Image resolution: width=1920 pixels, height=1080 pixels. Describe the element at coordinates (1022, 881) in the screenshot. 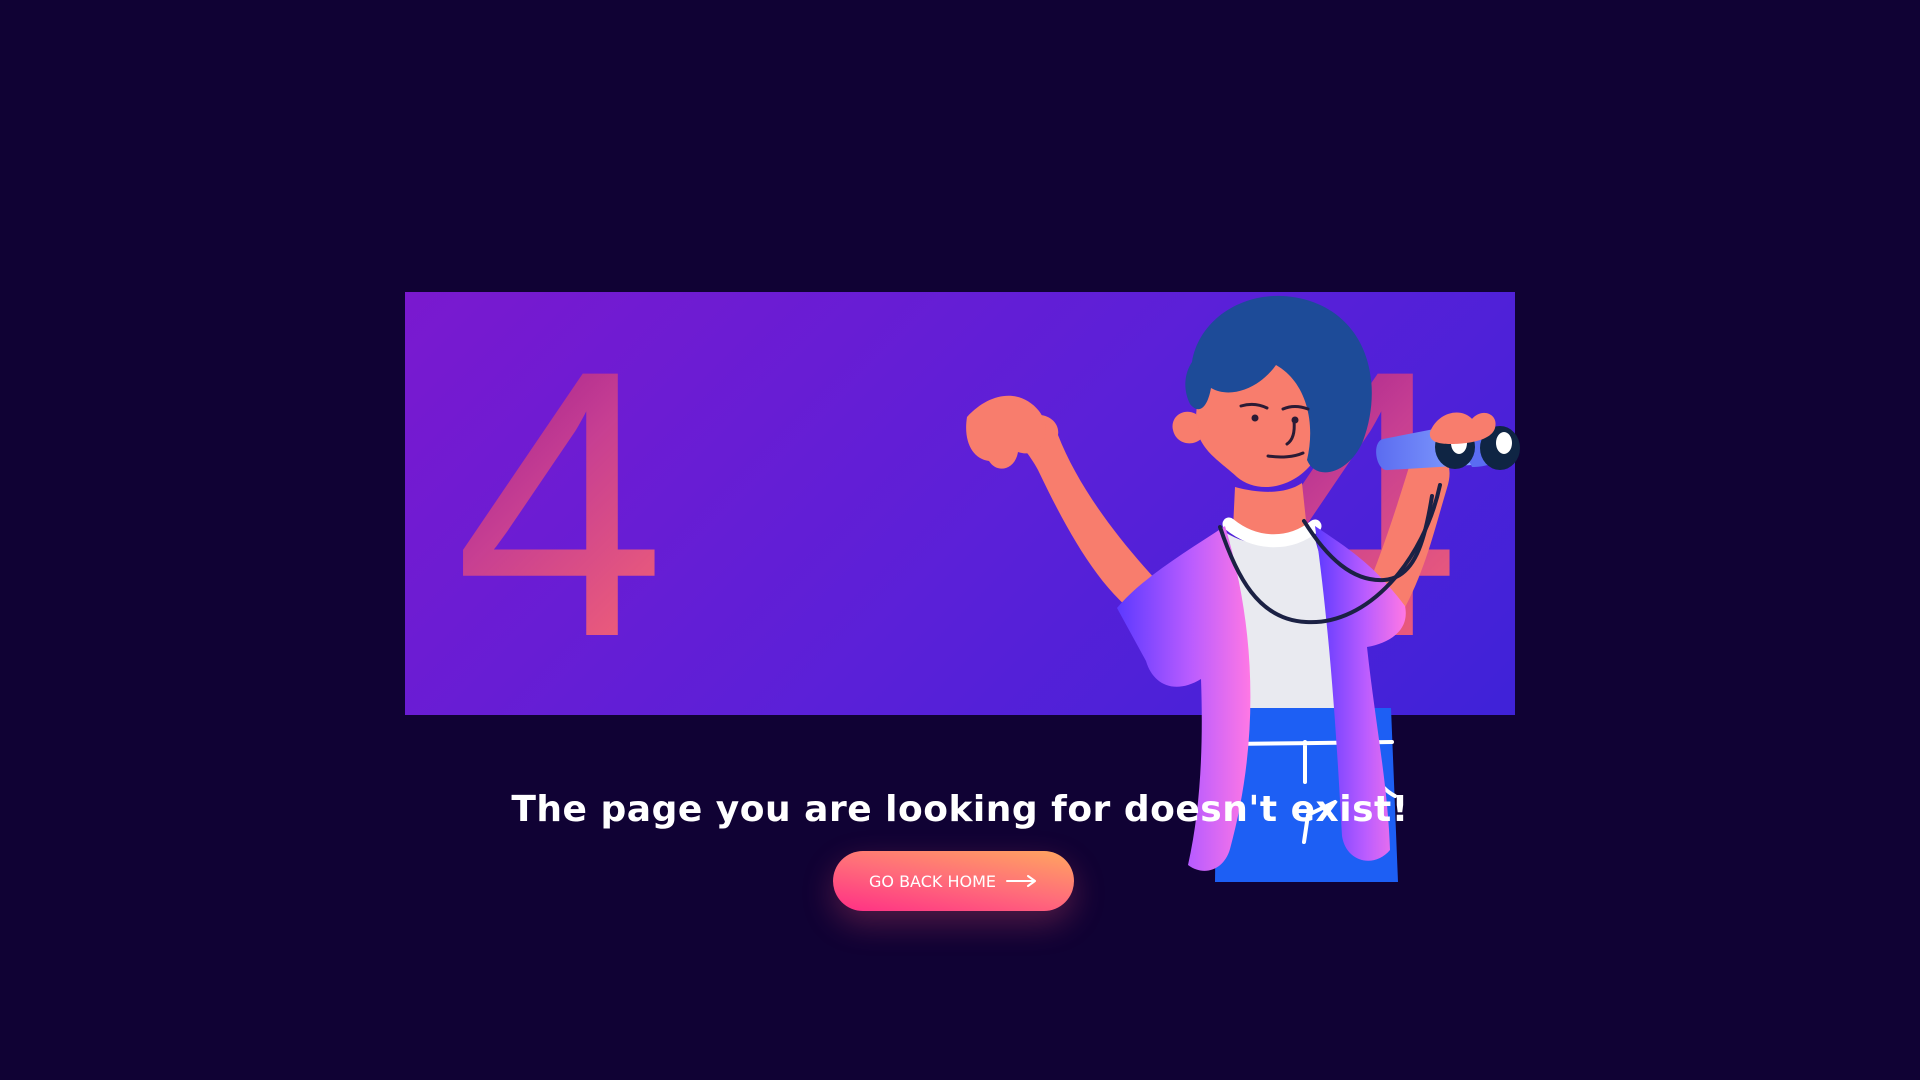

I see `arrow-right-icon` at that location.